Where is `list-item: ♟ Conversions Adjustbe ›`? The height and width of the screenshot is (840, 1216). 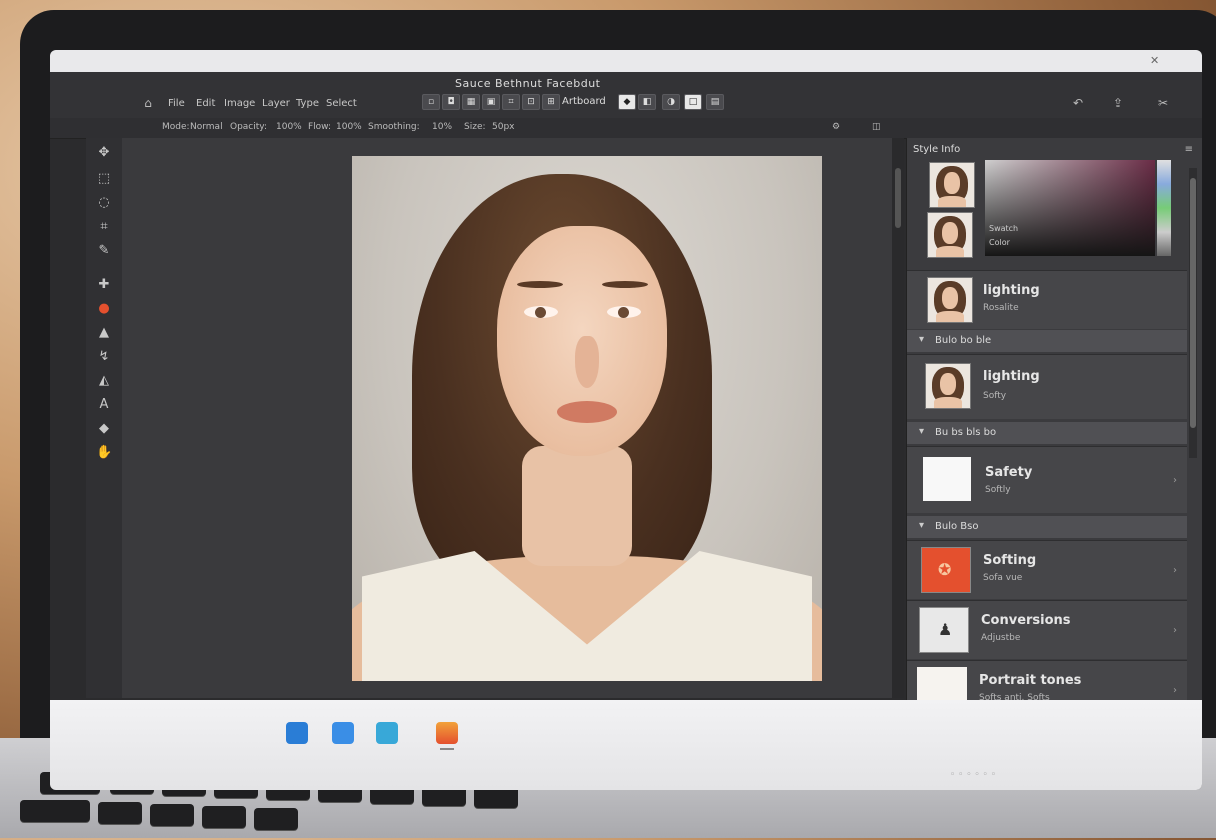 list-item: ♟ Conversions Adjustbe › is located at coordinates (1047, 629).